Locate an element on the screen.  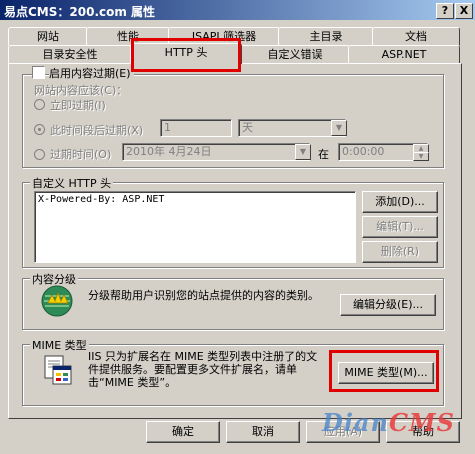
close-button: X is located at coordinates (464, 11).